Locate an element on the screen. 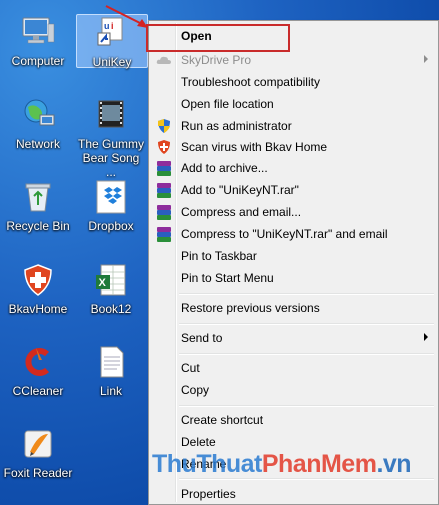 The width and height of the screenshot is (439, 505). menu-item-troubleshoot-compatibility: Troubleshoot compatibility is located at coordinates (293, 82).